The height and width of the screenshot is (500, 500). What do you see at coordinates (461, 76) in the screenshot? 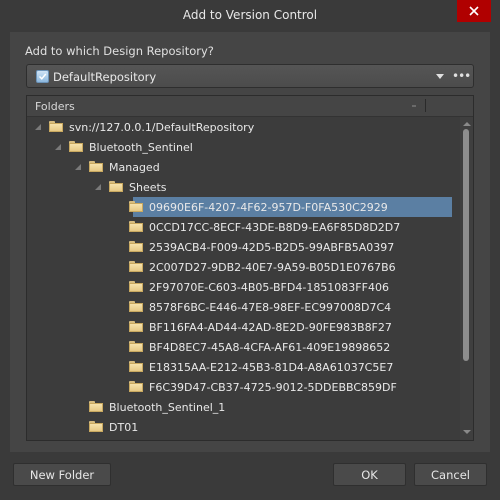
I see `more-options-button: •••` at bounding box center [461, 76].